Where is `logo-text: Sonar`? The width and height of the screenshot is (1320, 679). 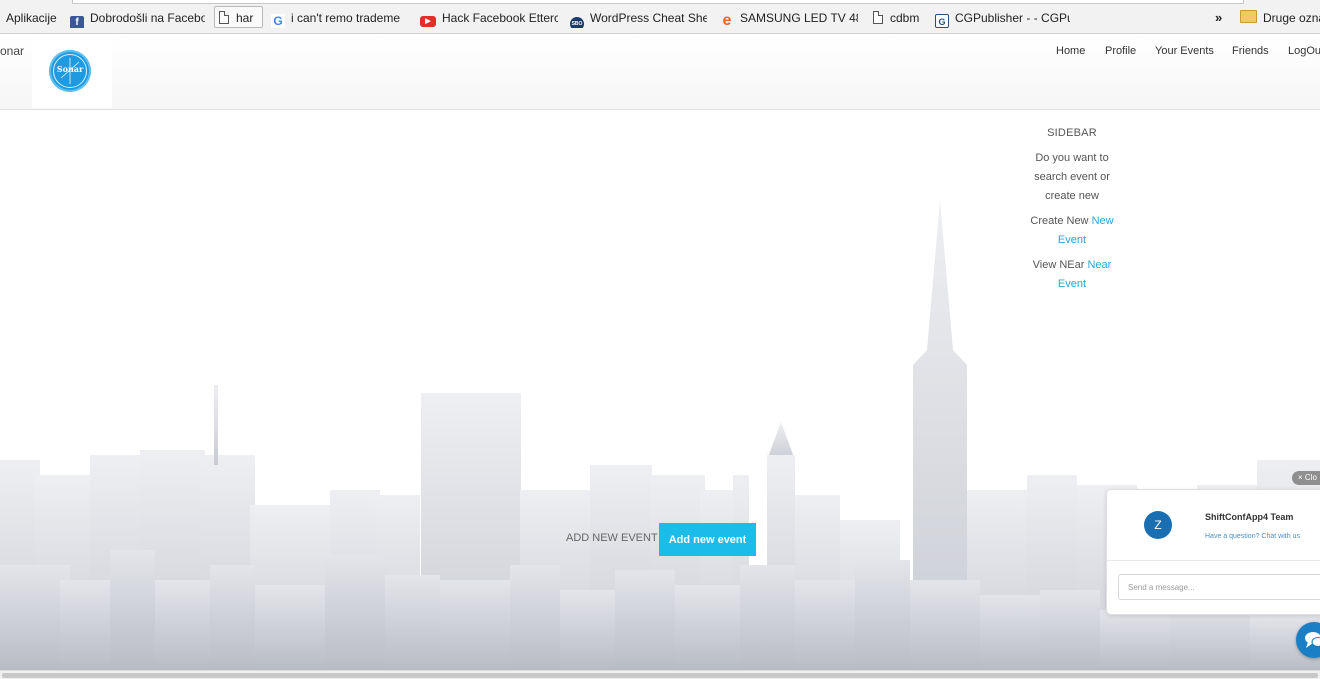
logo-text: Sonar is located at coordinates (70, 69).